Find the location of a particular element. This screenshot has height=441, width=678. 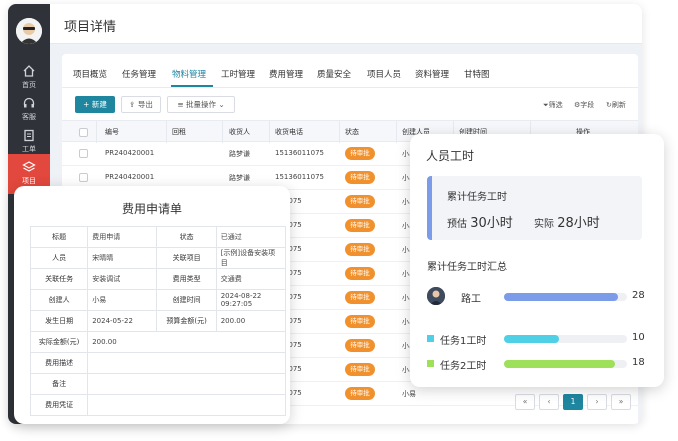

field-label: 费用描述 is located at coordinates (59, 363).